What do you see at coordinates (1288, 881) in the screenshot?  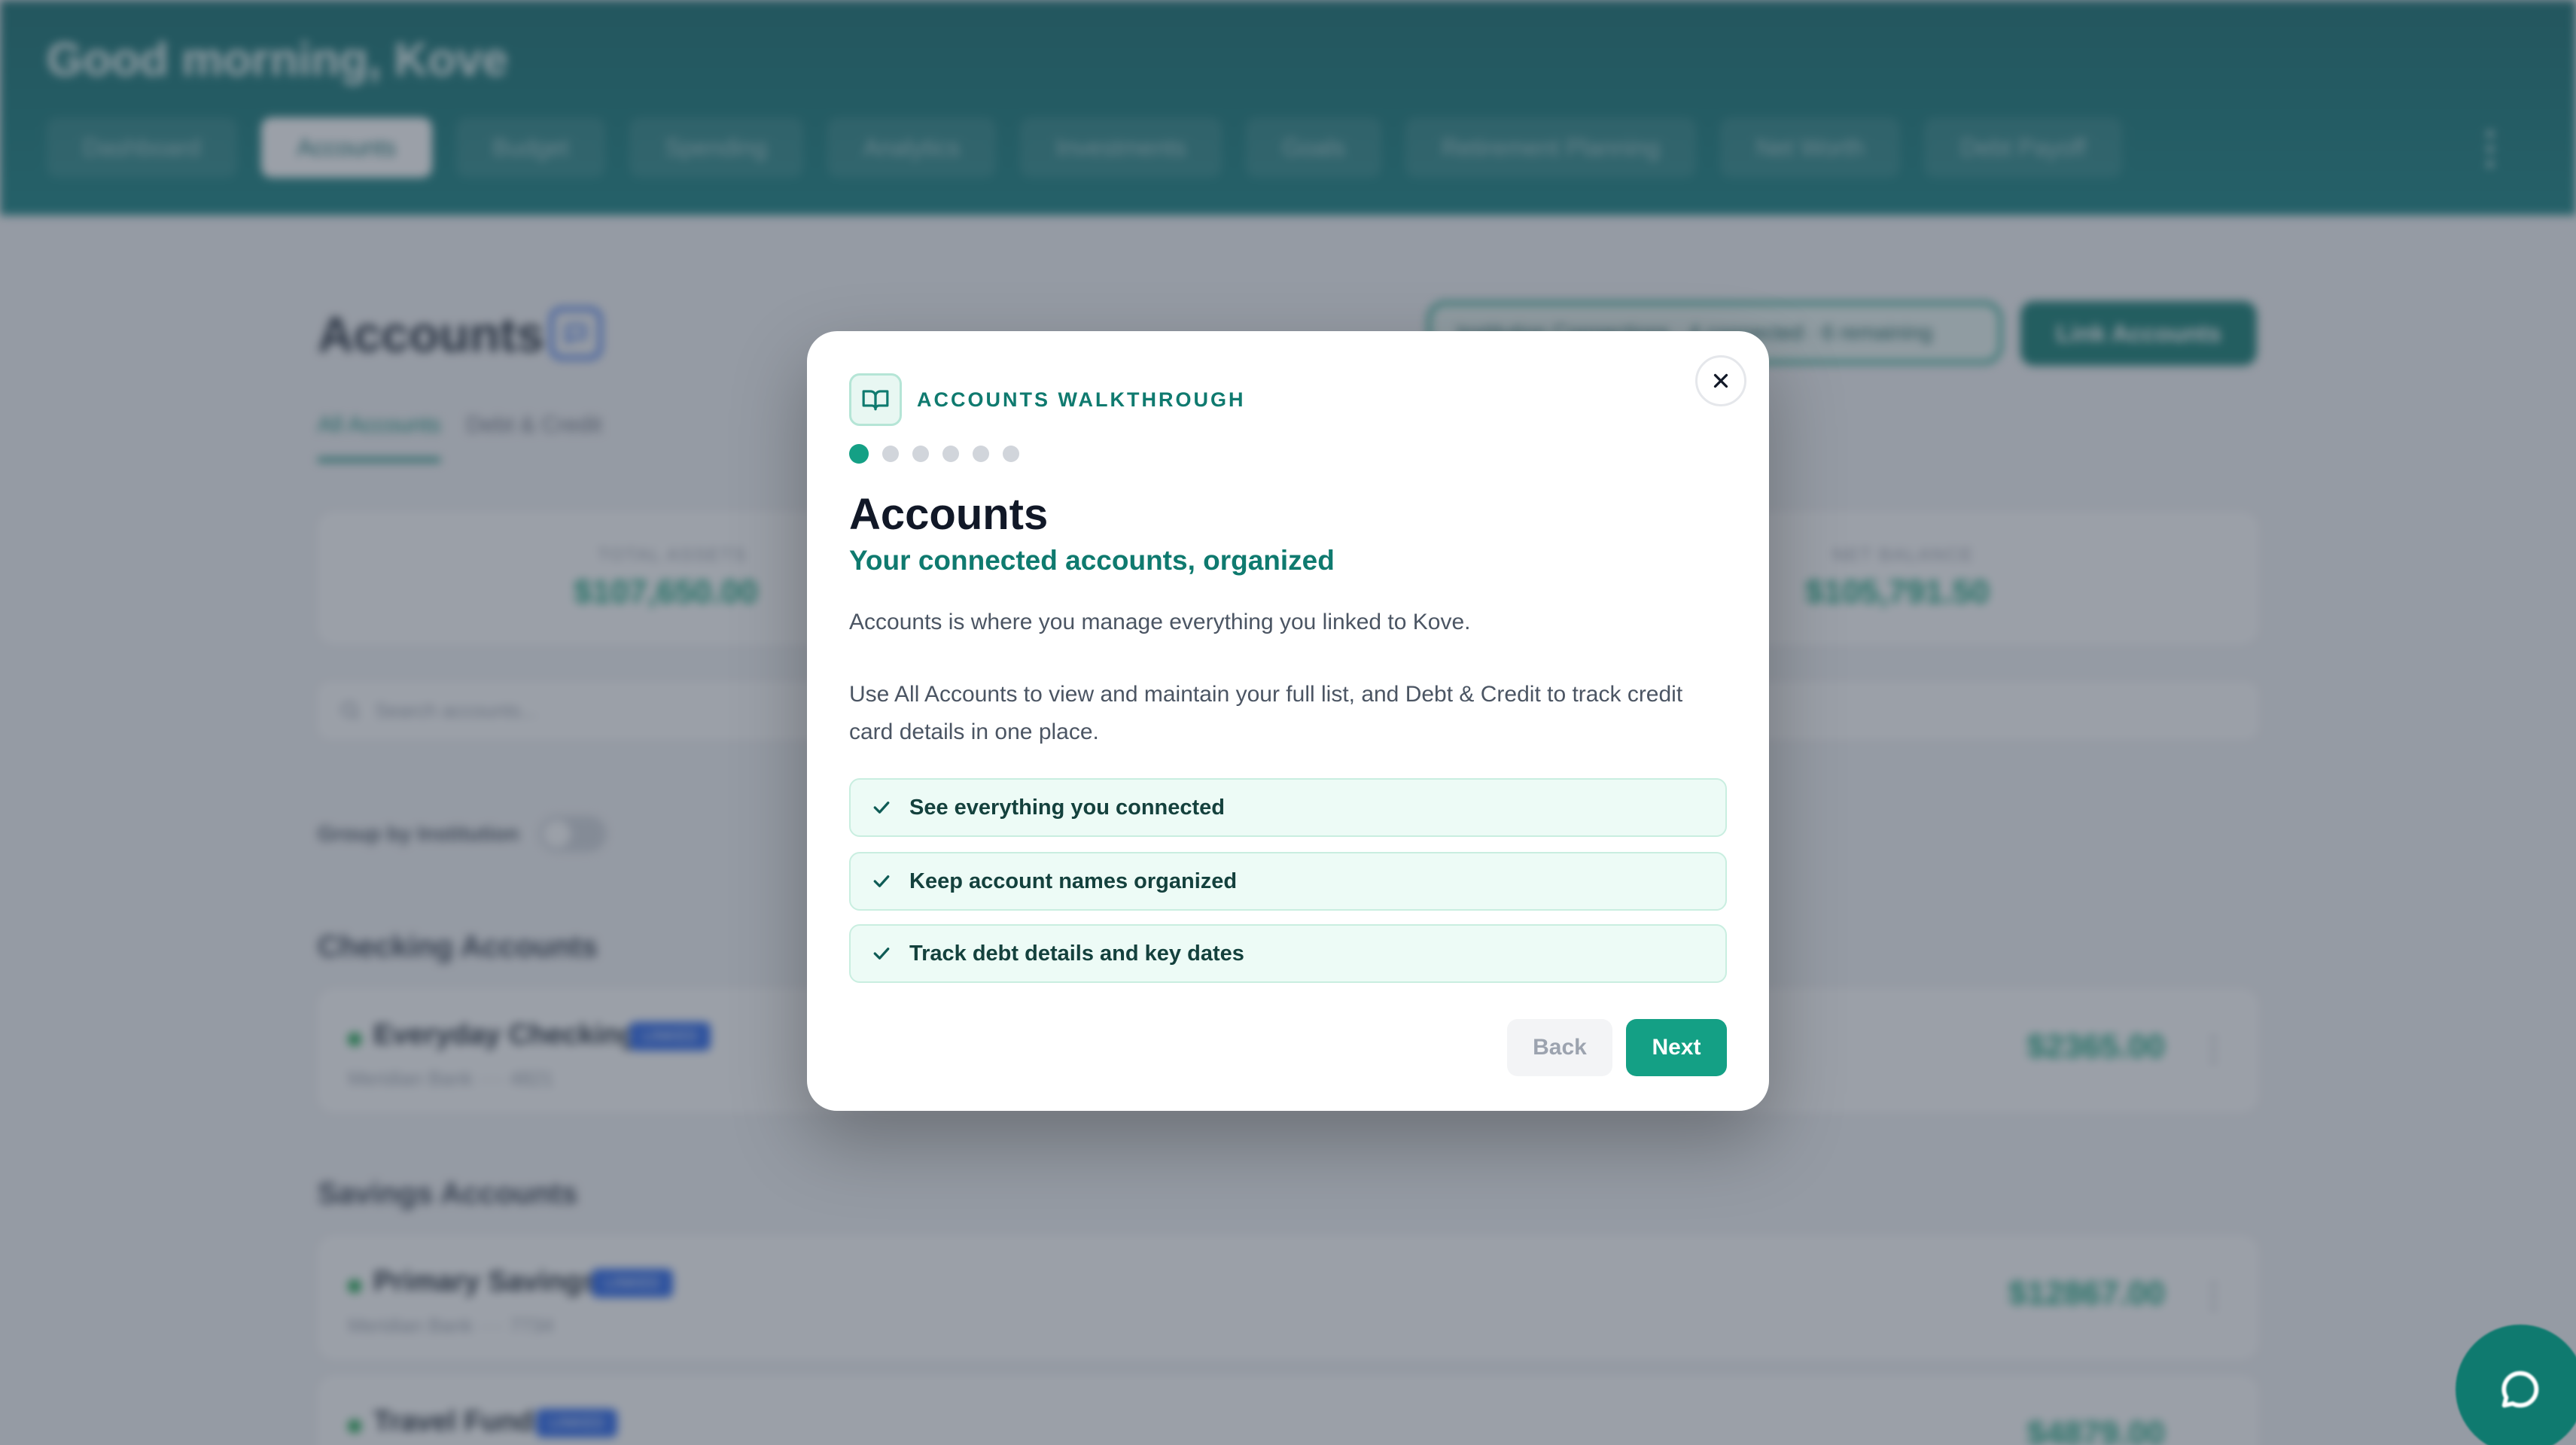 I see `feature-item: Keep account names organized` at bounding box center [1288, 881].